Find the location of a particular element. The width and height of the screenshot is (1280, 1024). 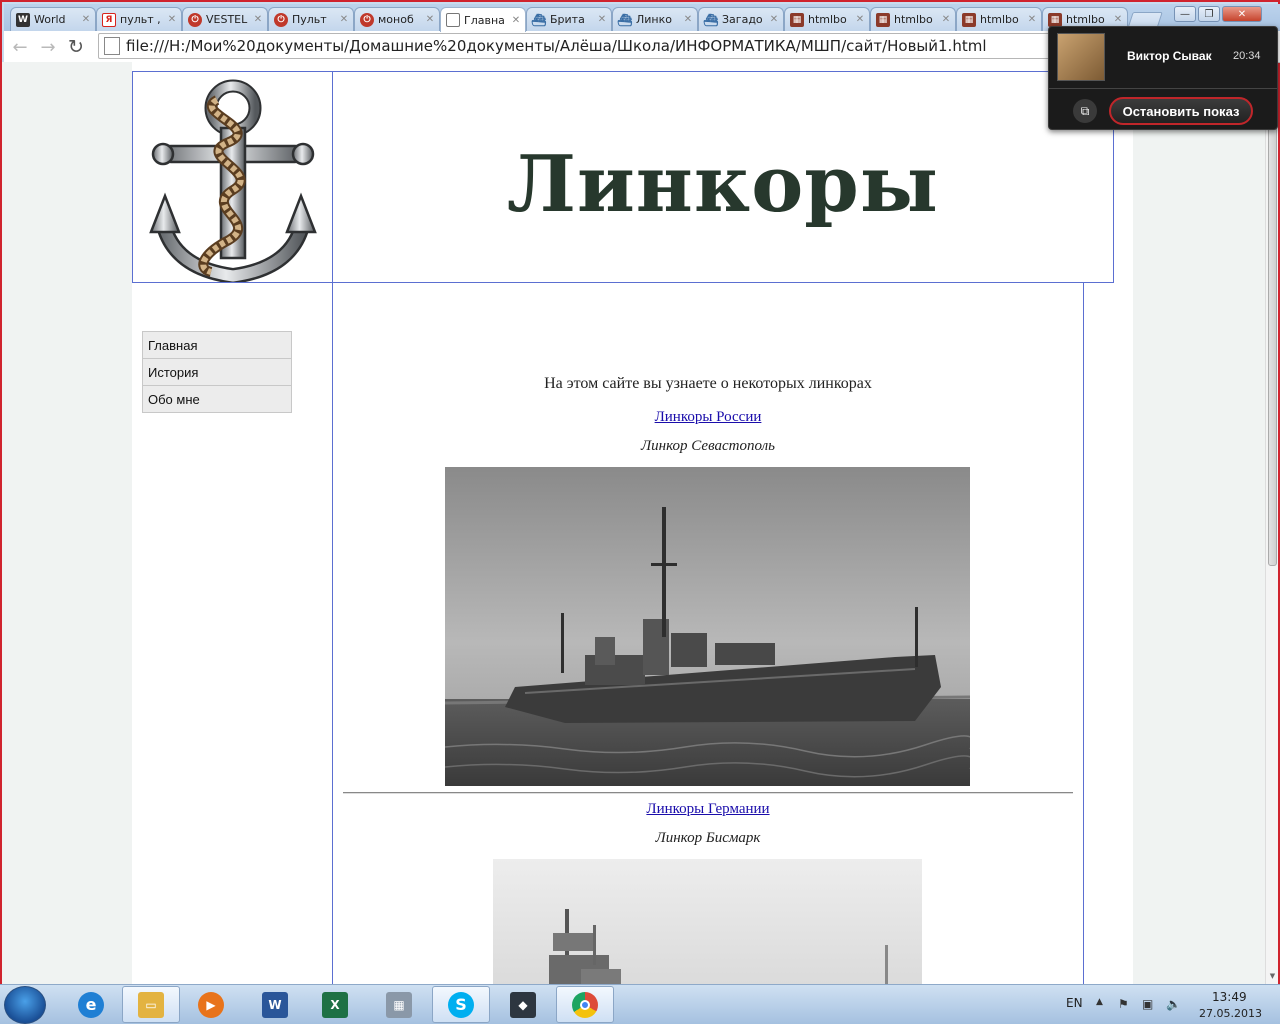

taskbar-word: W is located at coordinates (275, 1004).